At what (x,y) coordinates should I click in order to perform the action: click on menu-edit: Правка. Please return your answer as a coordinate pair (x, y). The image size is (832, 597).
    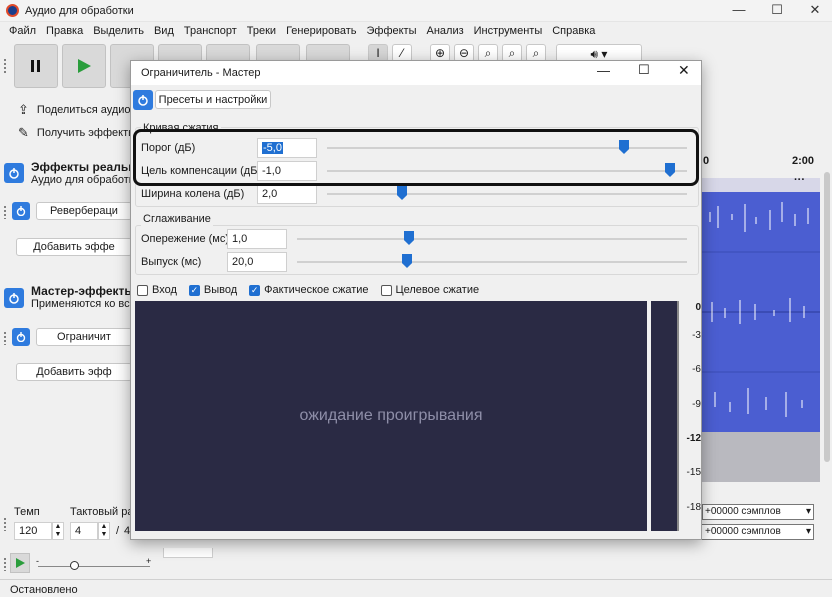
    Looking at the image, I should click on (64, 31).